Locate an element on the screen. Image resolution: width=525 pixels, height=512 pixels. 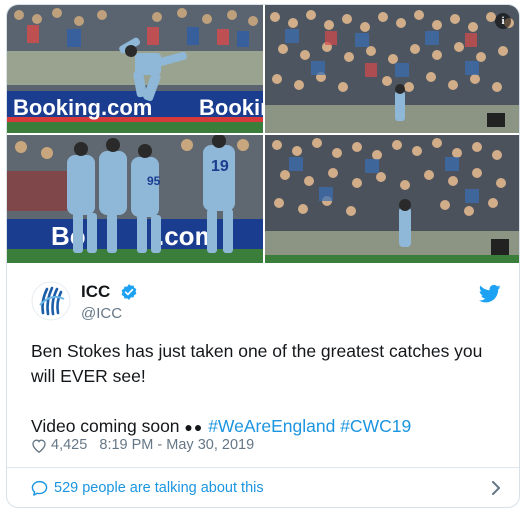
photo-fielder-after-catch is located at coordinates (392, 199).